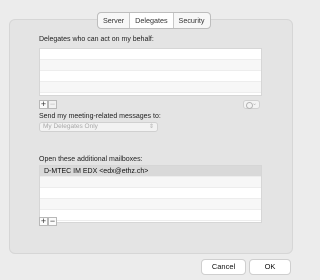 The image size is (320, 280). Describe the element at coordinates (150, 171) in the screenshot. I see `list-item: D-MTEC IM EDX <edx@ethz.ch>` at that location.